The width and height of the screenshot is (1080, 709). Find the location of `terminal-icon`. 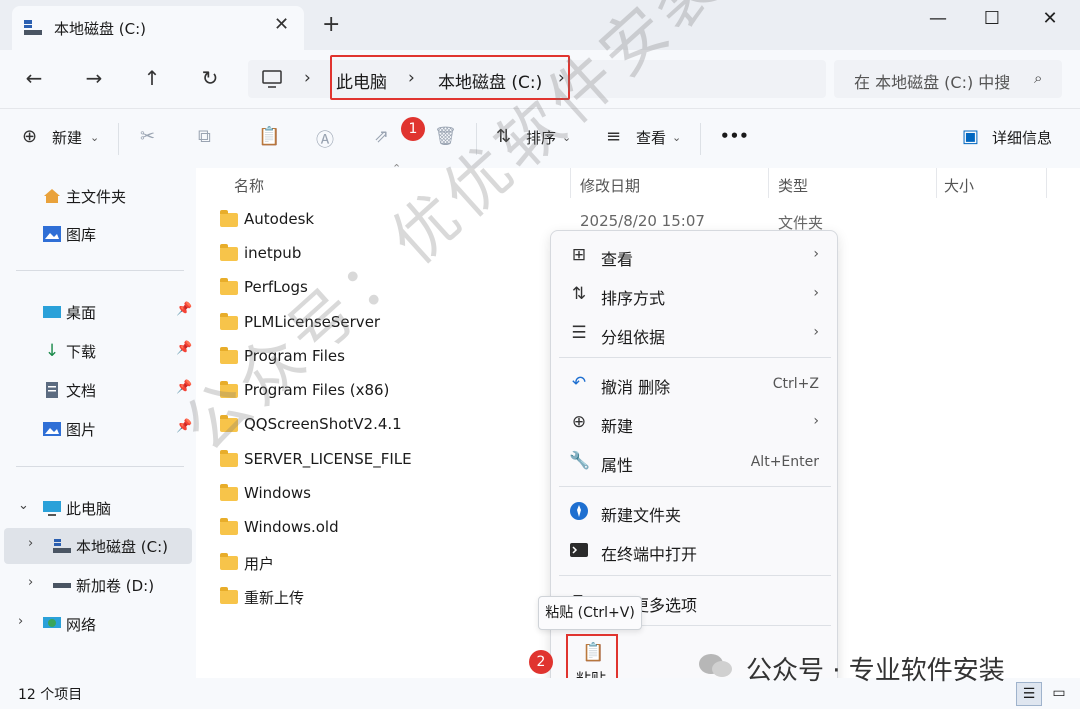

terminal-icon is located at coordinates (579, 550).